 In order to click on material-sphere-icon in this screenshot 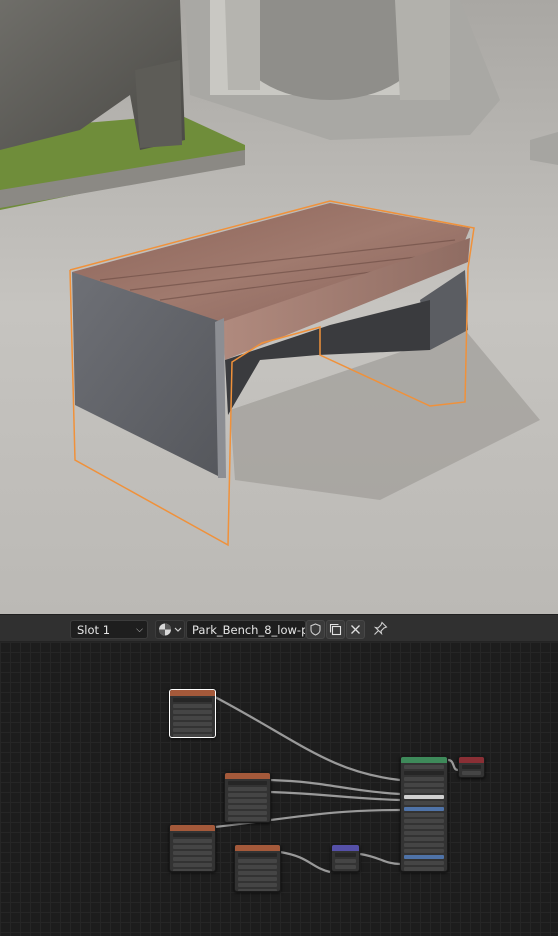, I will do `click(165, 629)`.